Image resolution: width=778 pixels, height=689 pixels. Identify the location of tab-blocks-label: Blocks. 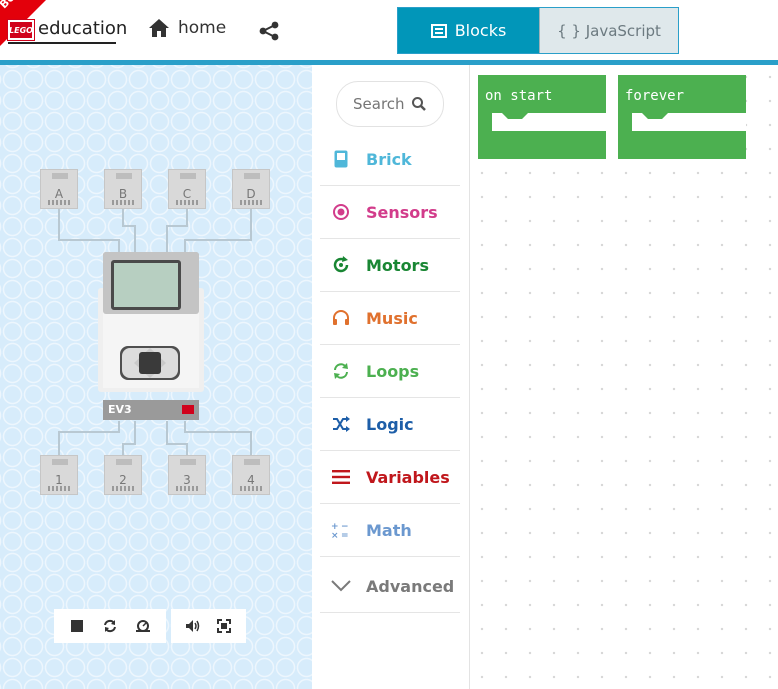
(480, 30).